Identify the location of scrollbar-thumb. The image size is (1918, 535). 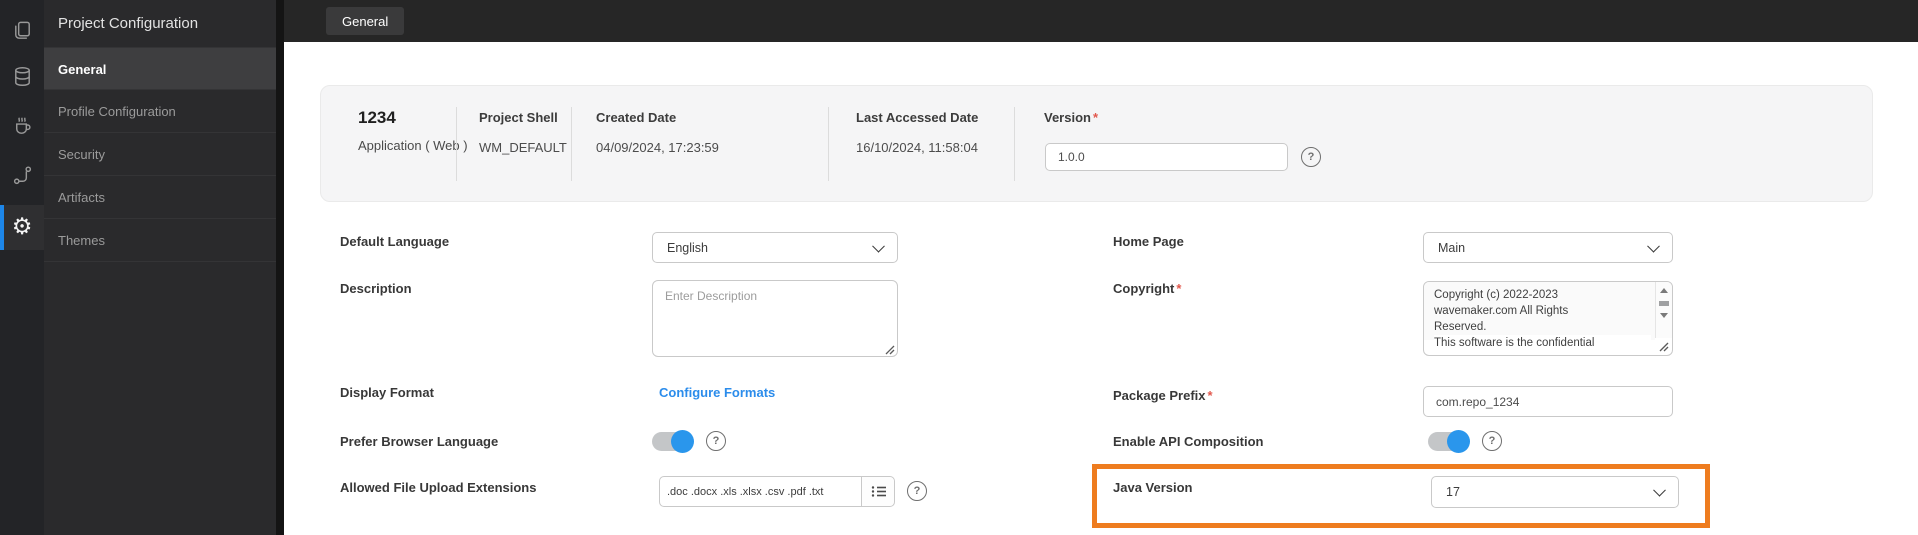
(1664, 303).